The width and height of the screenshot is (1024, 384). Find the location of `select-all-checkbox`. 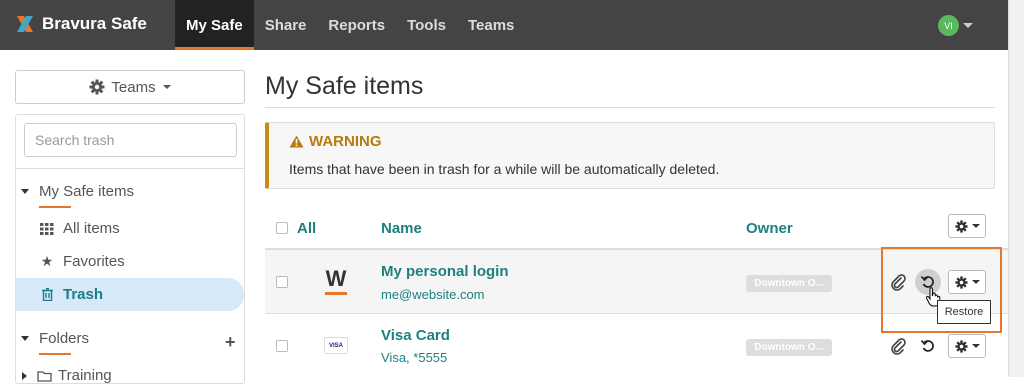

select-all-checkbox is located at coordinates (282, 228).